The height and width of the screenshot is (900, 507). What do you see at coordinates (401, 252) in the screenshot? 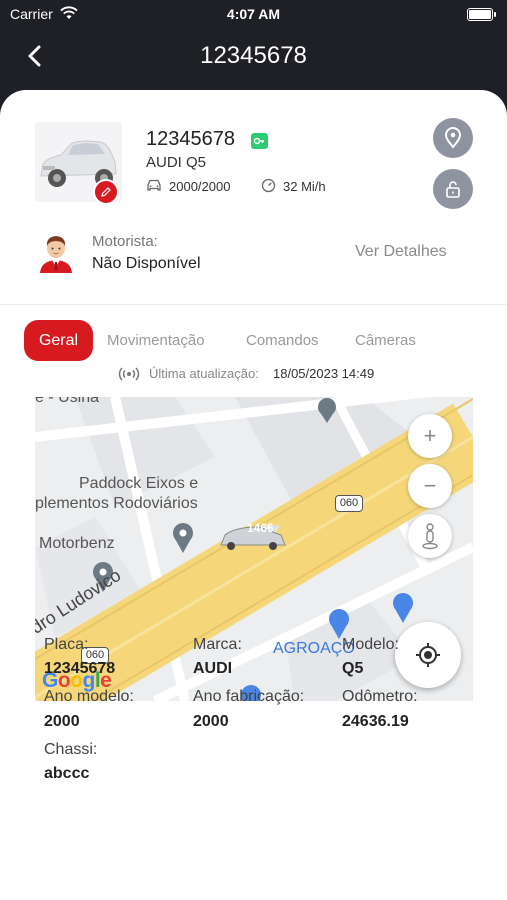
I see `view-details-link: Ver Detalhes` at bounding box center [401, 252].